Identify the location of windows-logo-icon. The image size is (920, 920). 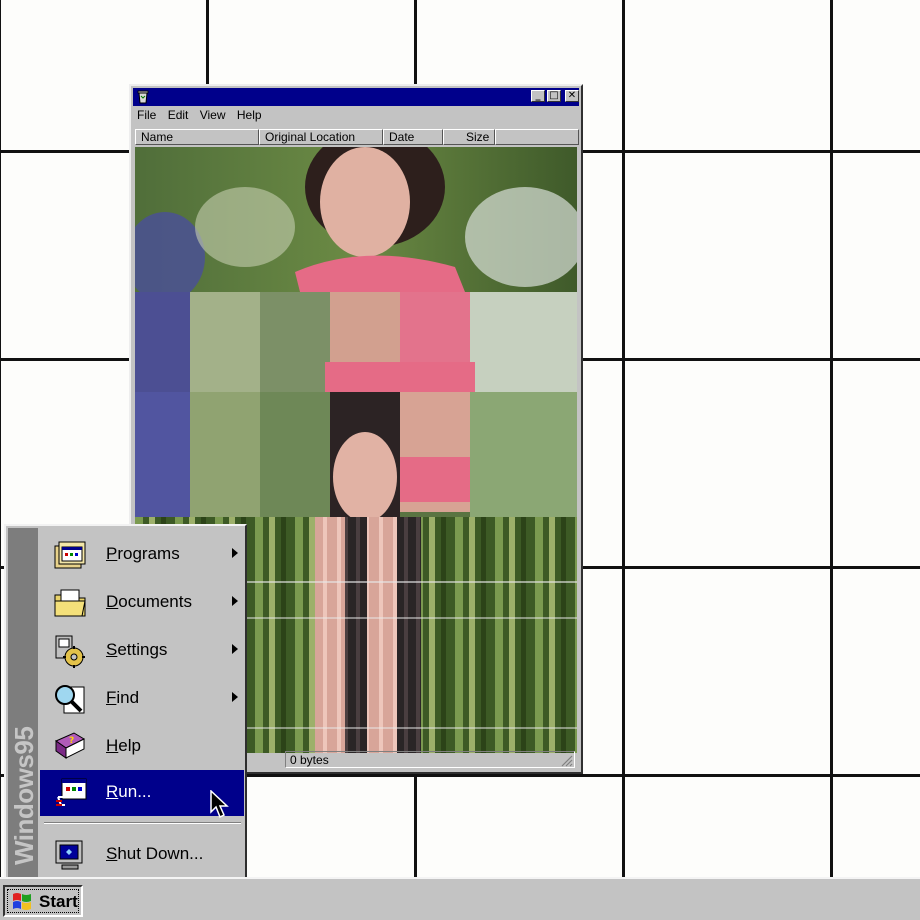
(22, 901).